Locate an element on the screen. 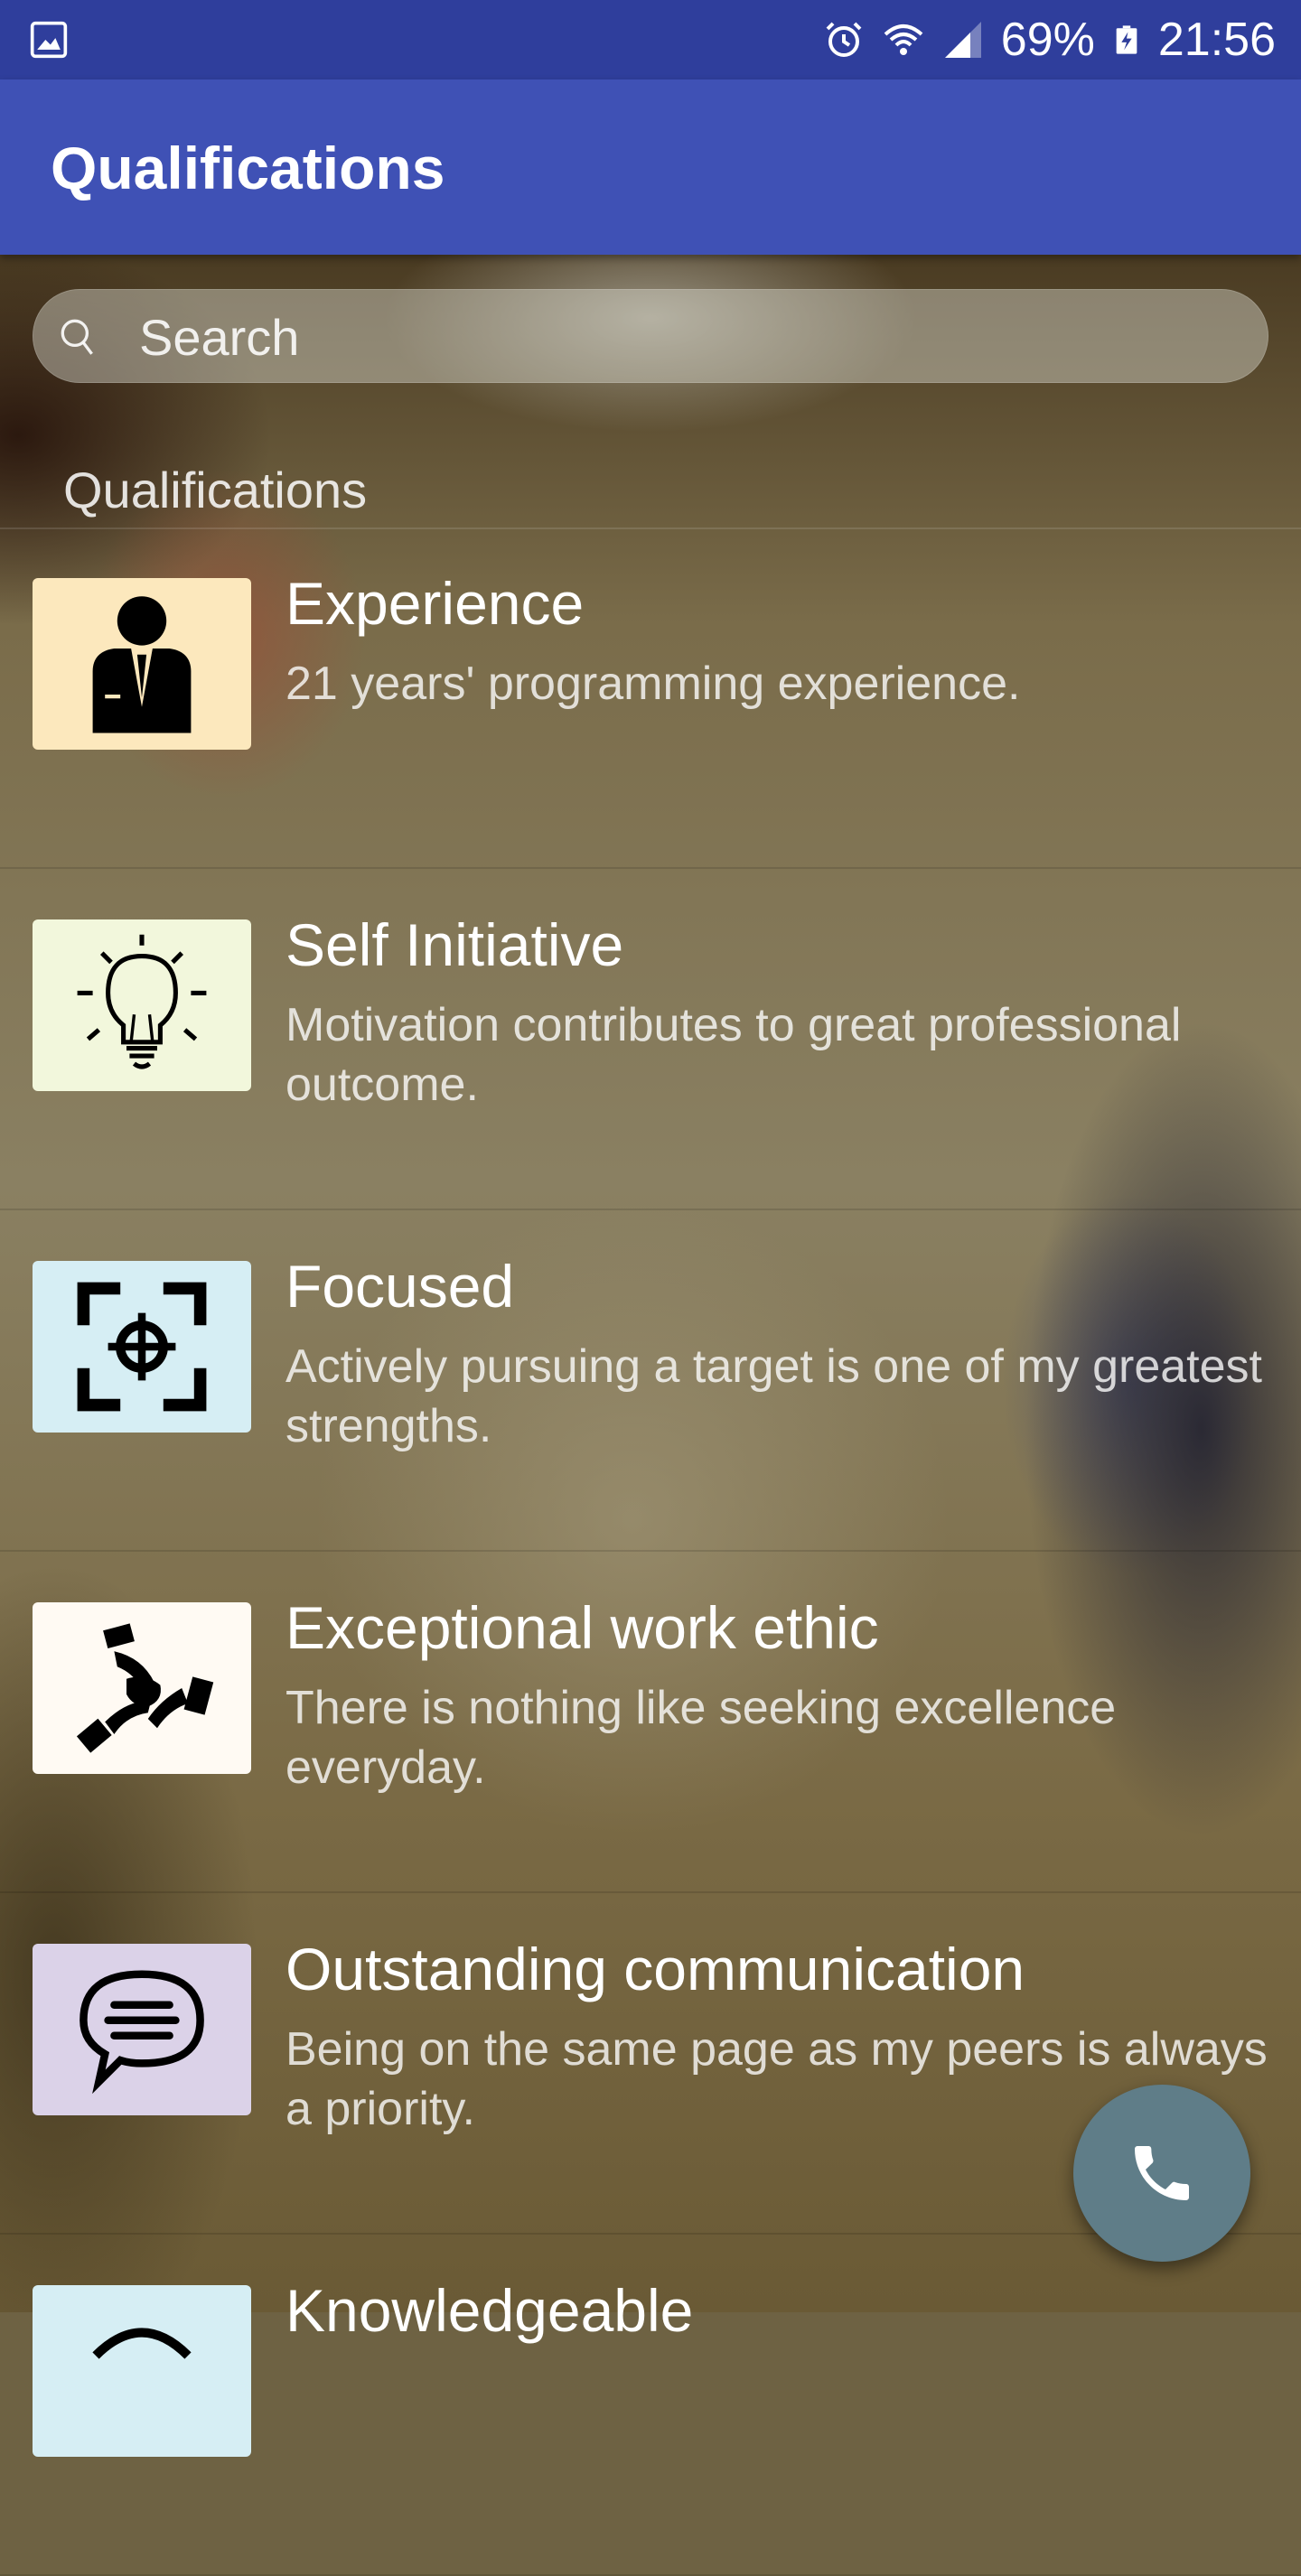 This screenshot has height=2576, width=1301. section-header: Qualifications is located at coordinates (215, 490).